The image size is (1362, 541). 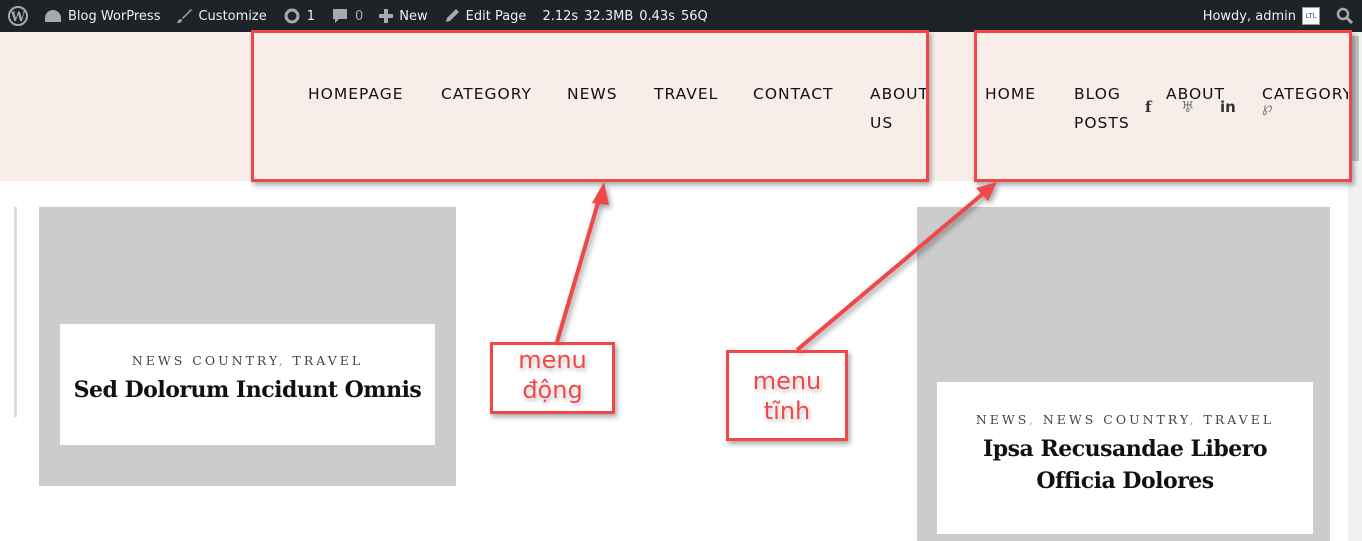 I want to click on annotation-label-static: menu tĩnh, so click(x=787, y=396).